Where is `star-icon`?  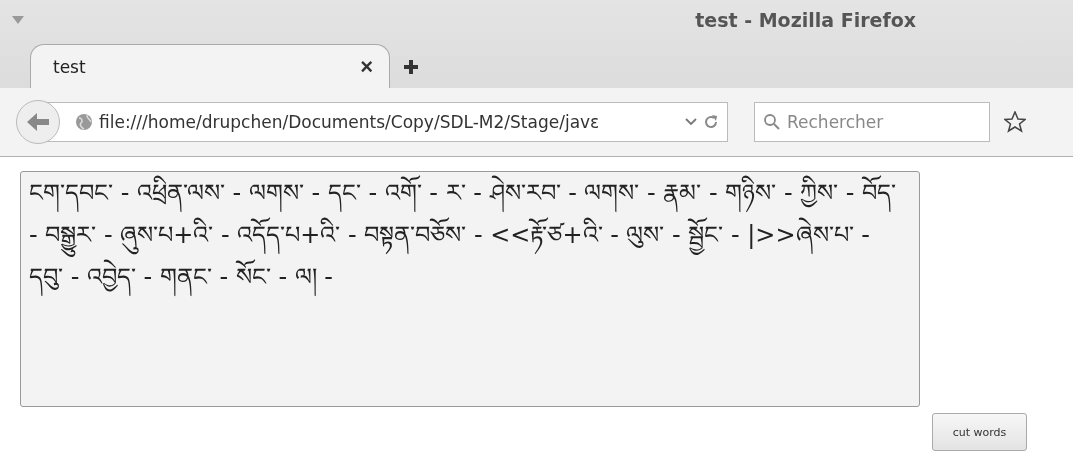
star-icon is located at coordinates (1015, 122).